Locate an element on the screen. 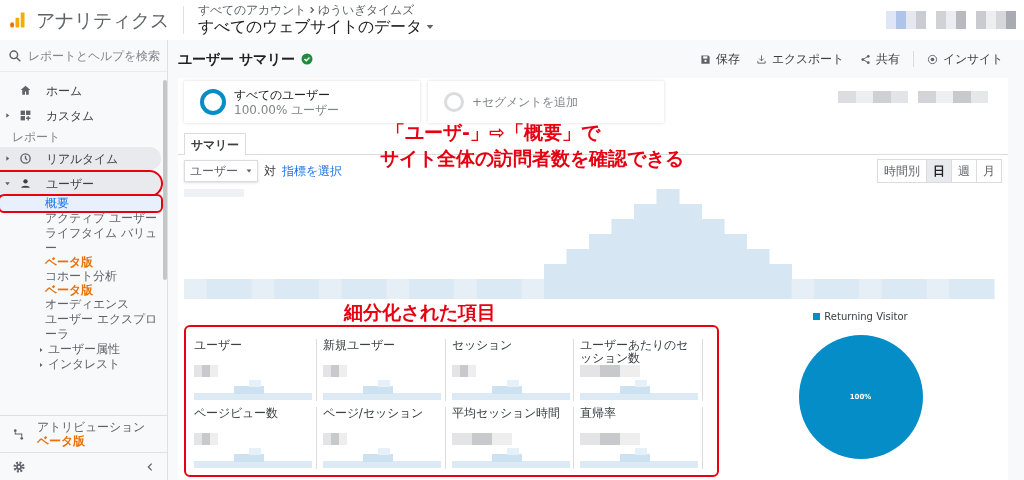 The width and height of the screenshot is (1024, 480). clock-icon is located at coordinates (25, 158).